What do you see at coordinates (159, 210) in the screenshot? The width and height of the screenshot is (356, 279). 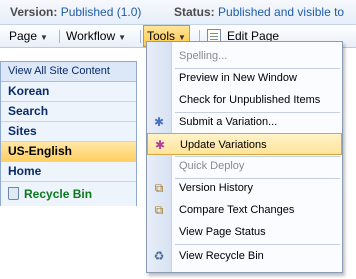 I see `compare-icon: ⧉` at bounding box center [159, 210].